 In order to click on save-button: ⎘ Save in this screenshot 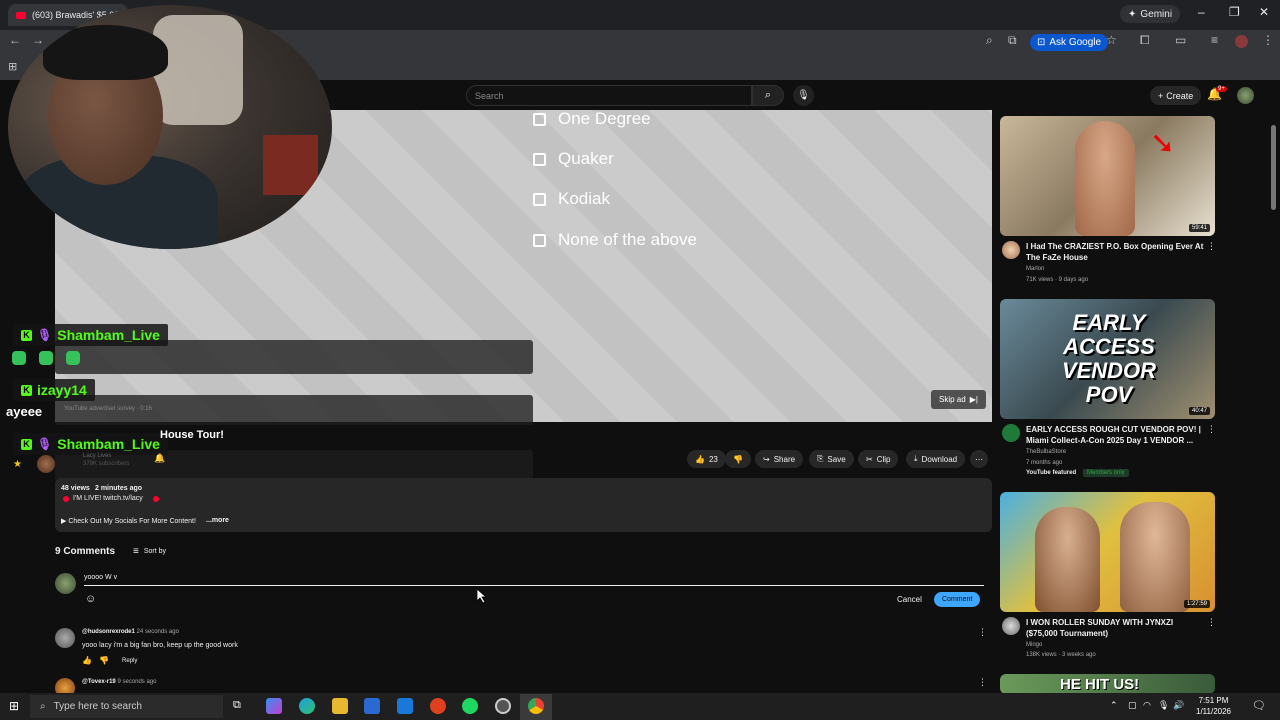, I will do `click(831, 459)`.